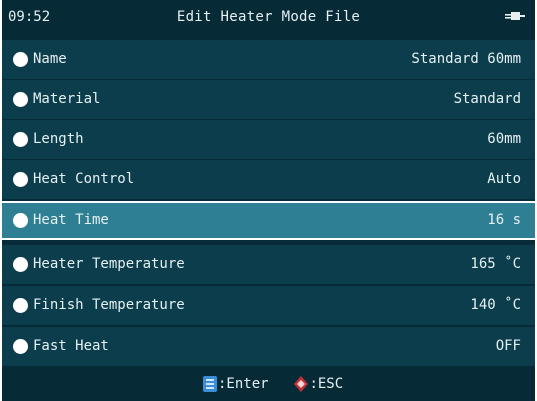 The image size is (537, 401). Describe the element at coordinates (268, 264) in the screenshot. I see `setting-row-heater-temperature: Heater Temperature 165 ˚C` at that location.